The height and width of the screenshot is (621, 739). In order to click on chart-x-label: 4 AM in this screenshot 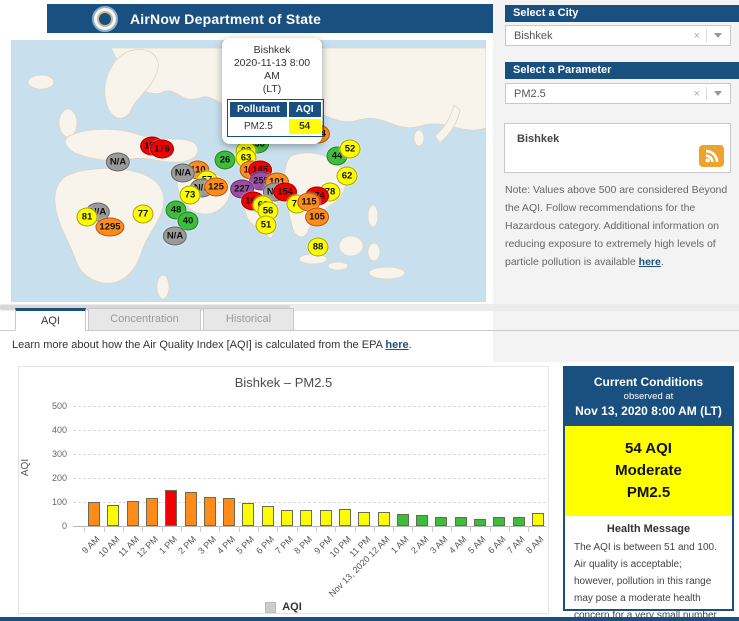, I will do `click(458, 545)`.